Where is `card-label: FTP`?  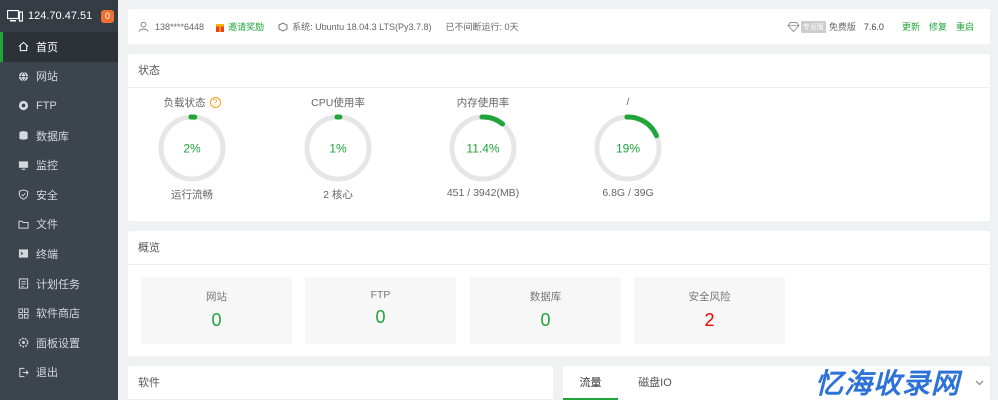
card-label: FTP is located at coordinates (380, 295).